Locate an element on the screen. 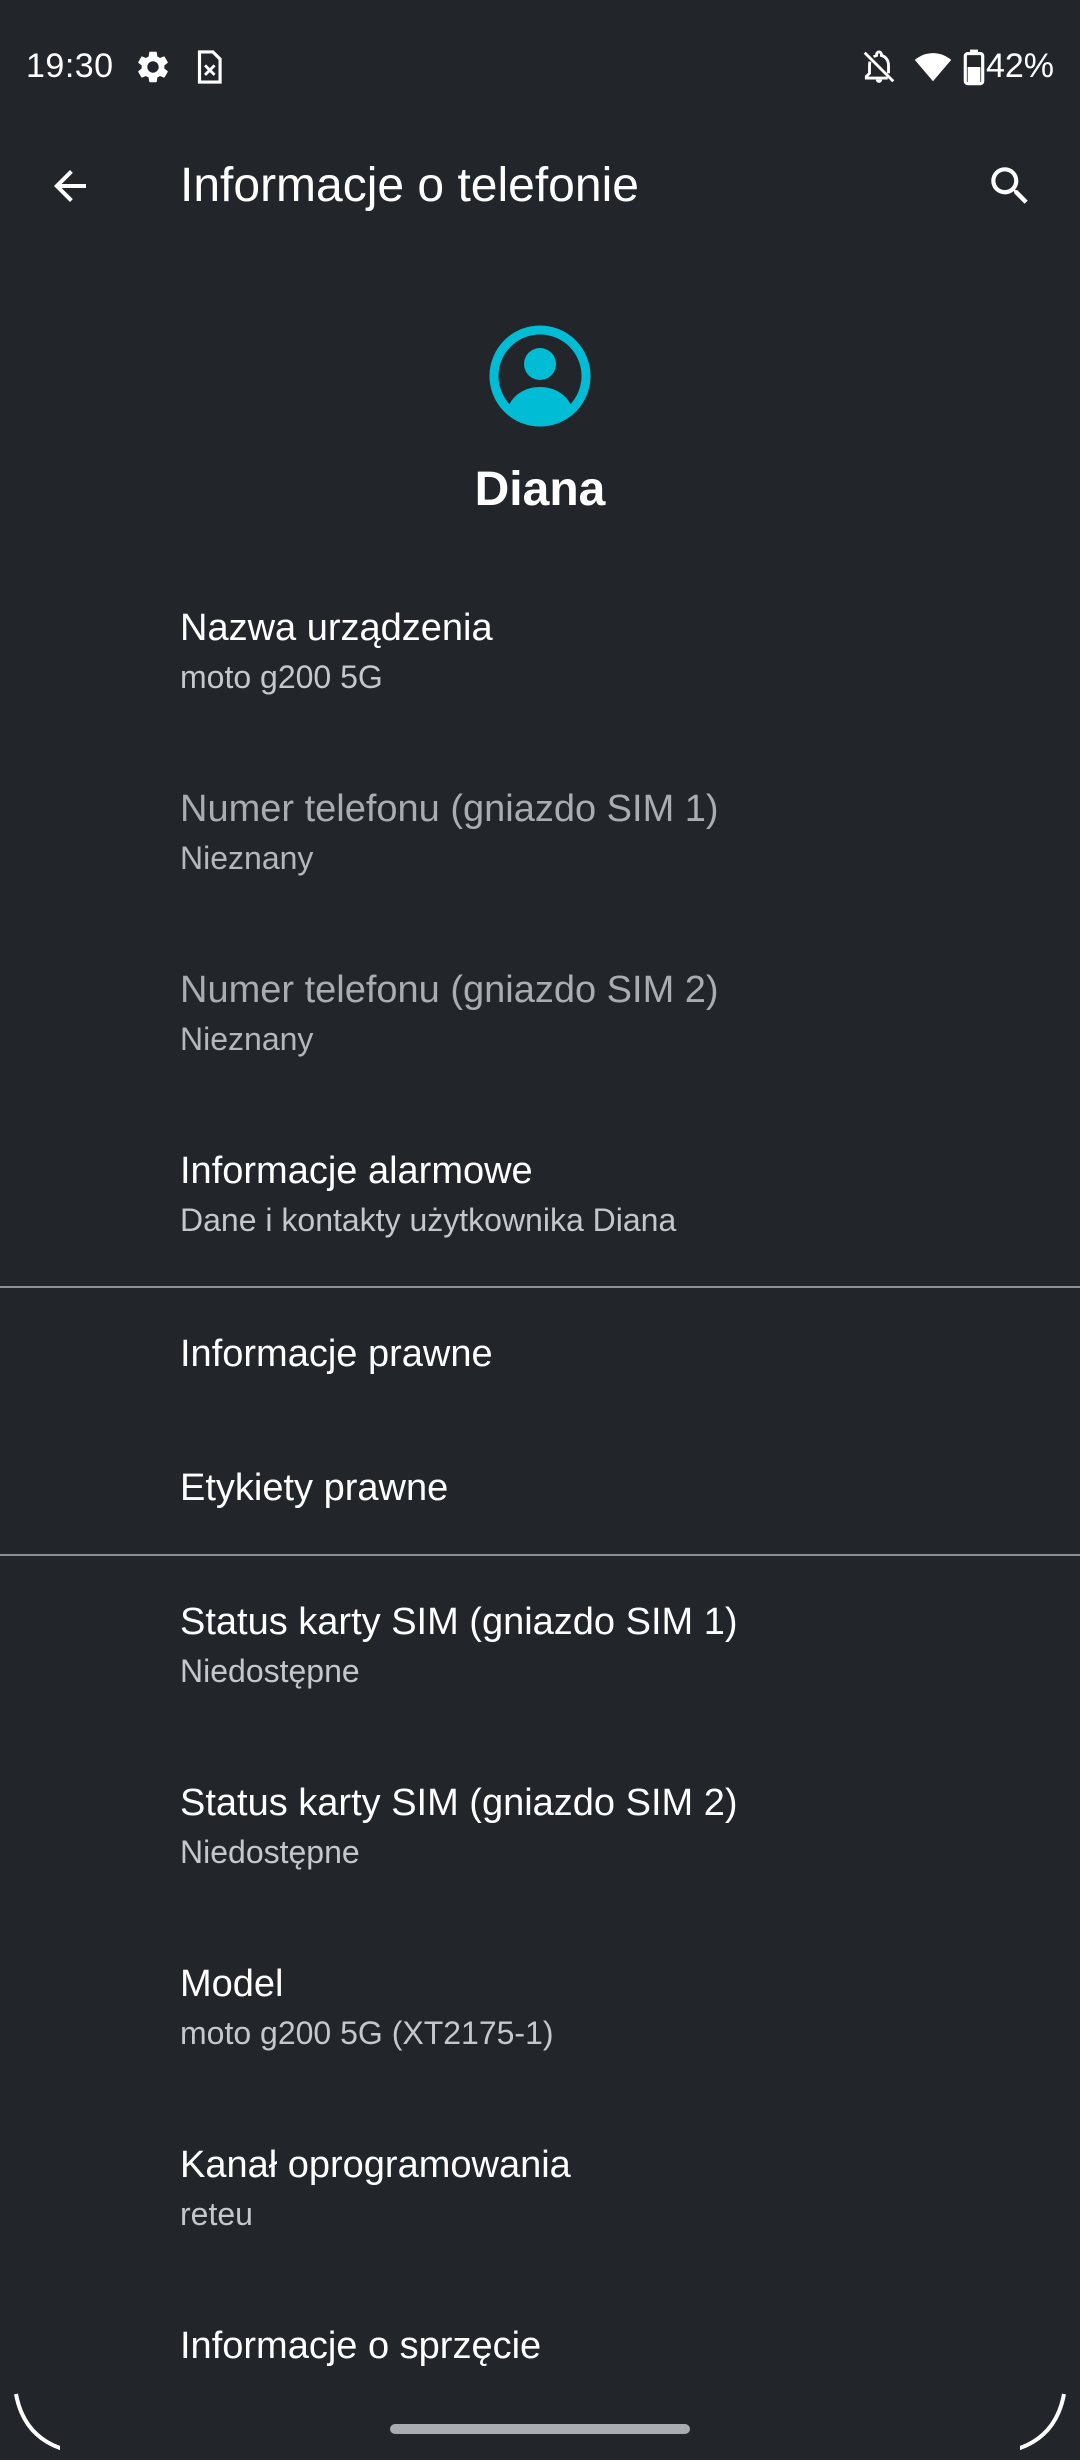 This screenshot has height=2460, width=1080. item-summary: moto g200 5G is located at coordinates (281, 677).